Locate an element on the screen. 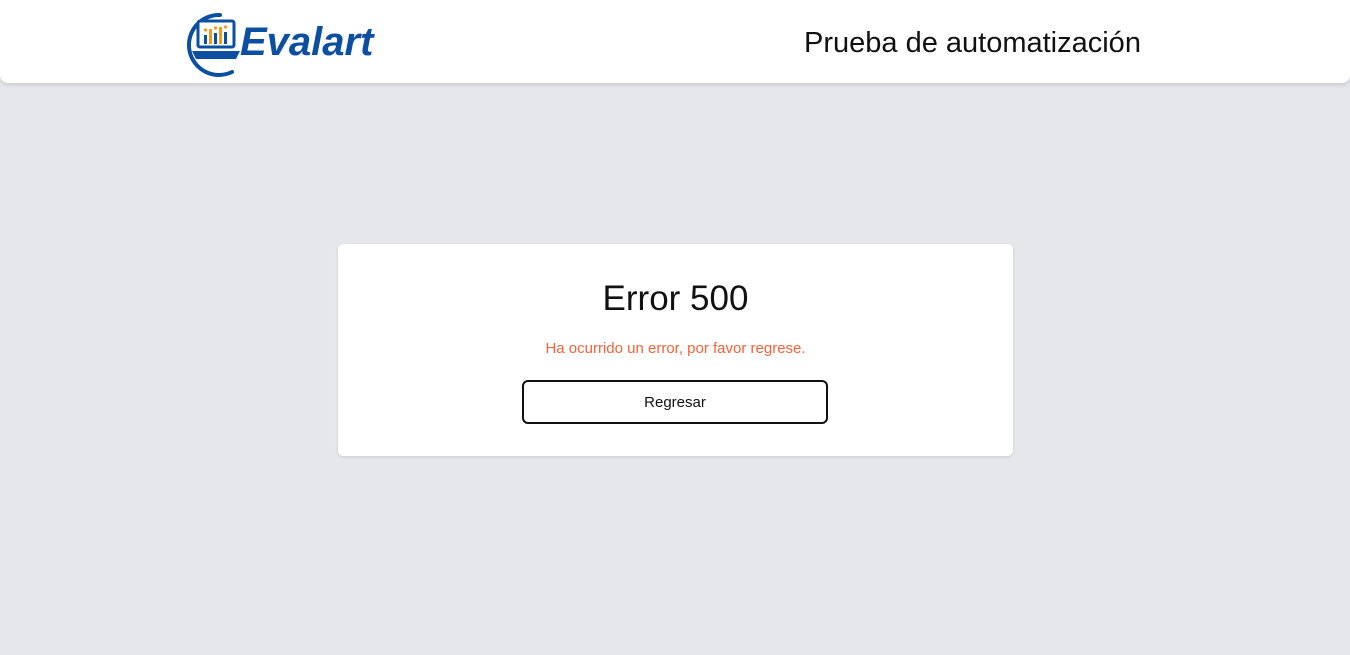 This screenshot has width=1350, height=655. evalart-logo: Evalart is located at coordinates (300, 43).